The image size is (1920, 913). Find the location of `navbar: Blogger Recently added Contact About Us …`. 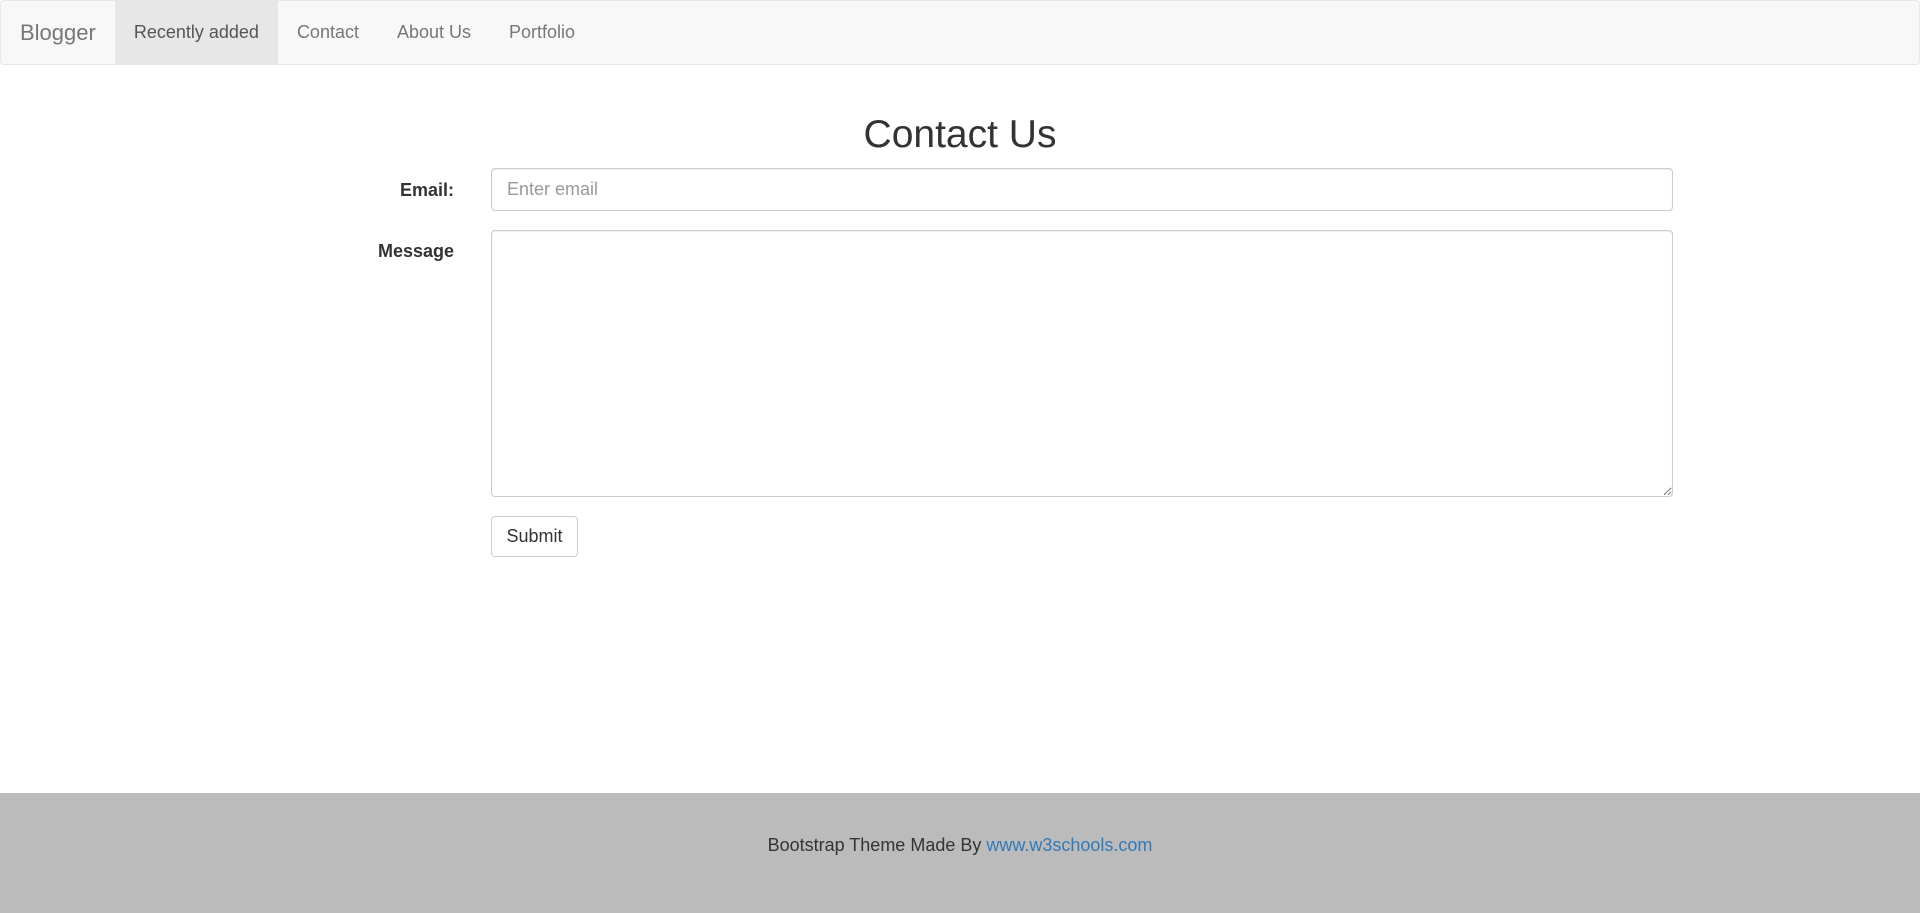

navbar: Blogger Recently added Contact About Us … is located at coordinates (960, 32).